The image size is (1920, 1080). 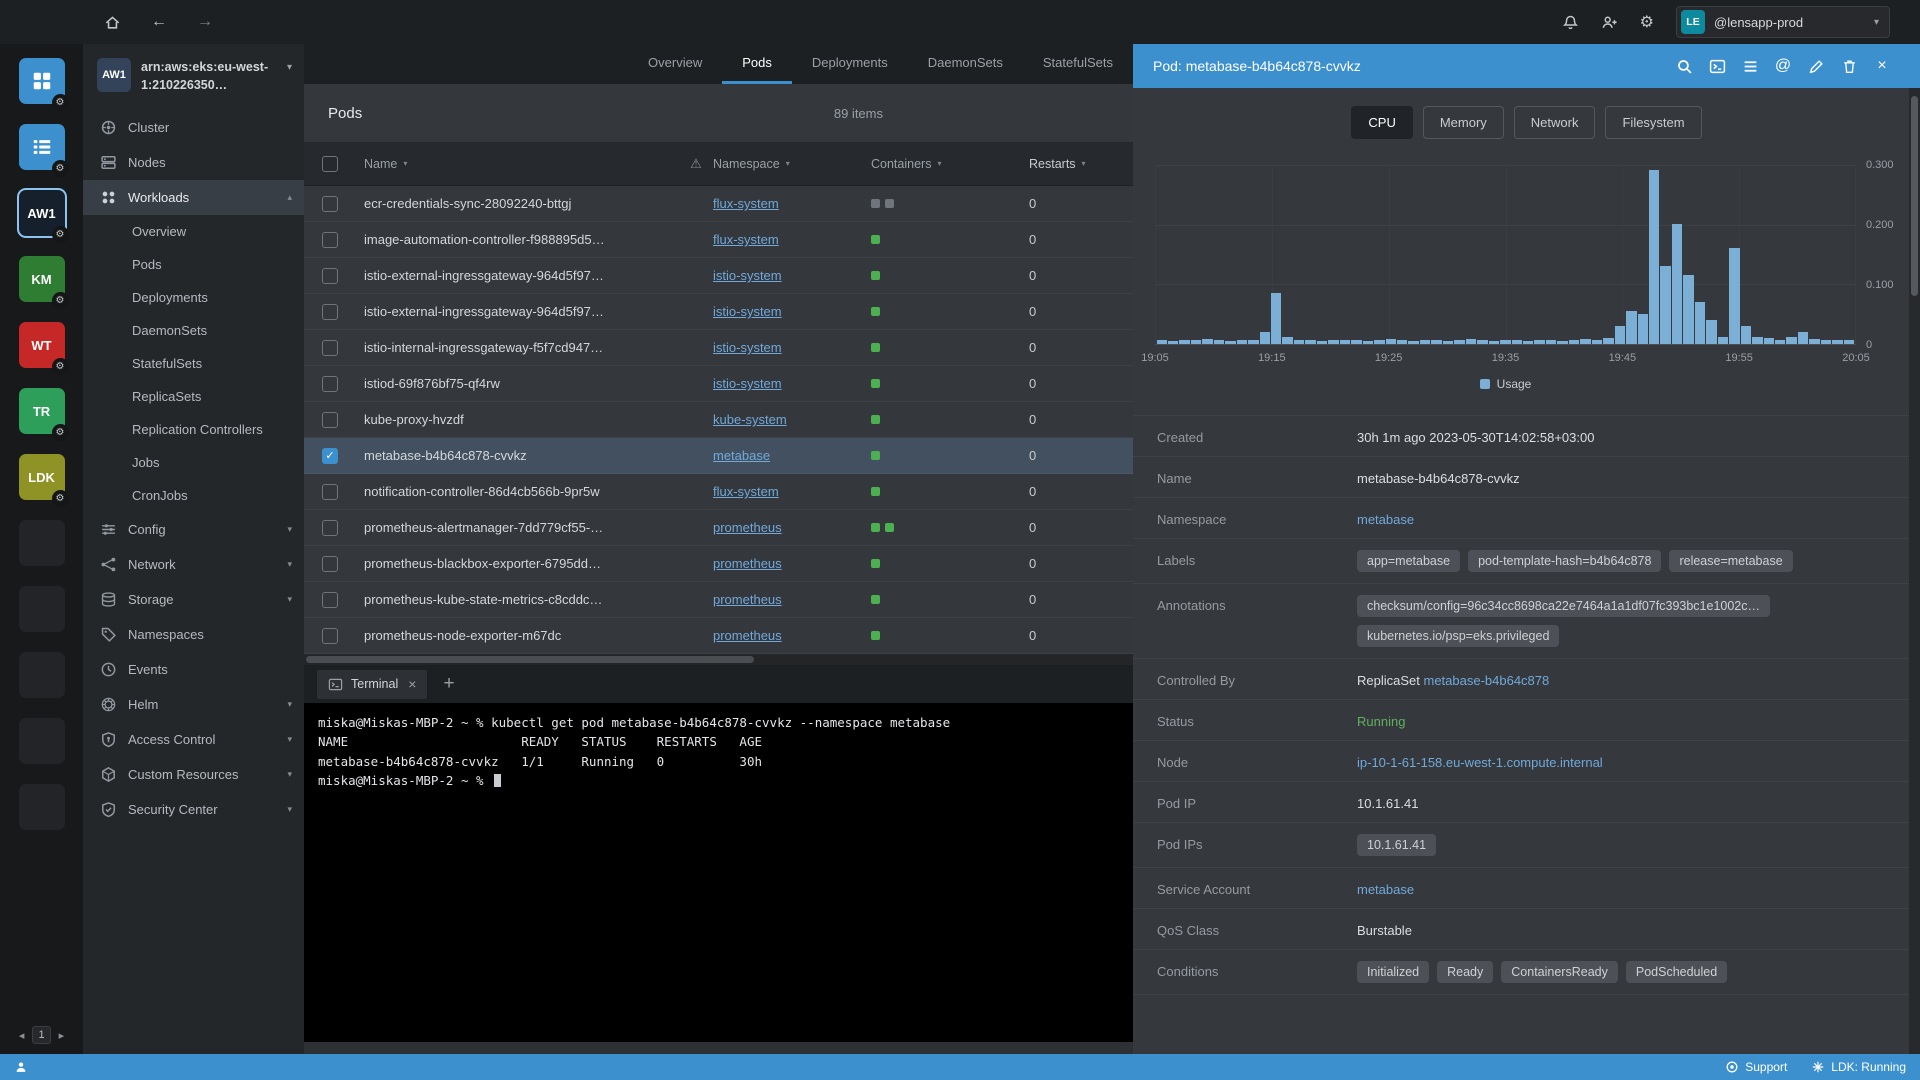 I want to click on column-header-restarts: Restarts ▾, so click(x=1081, y=164).